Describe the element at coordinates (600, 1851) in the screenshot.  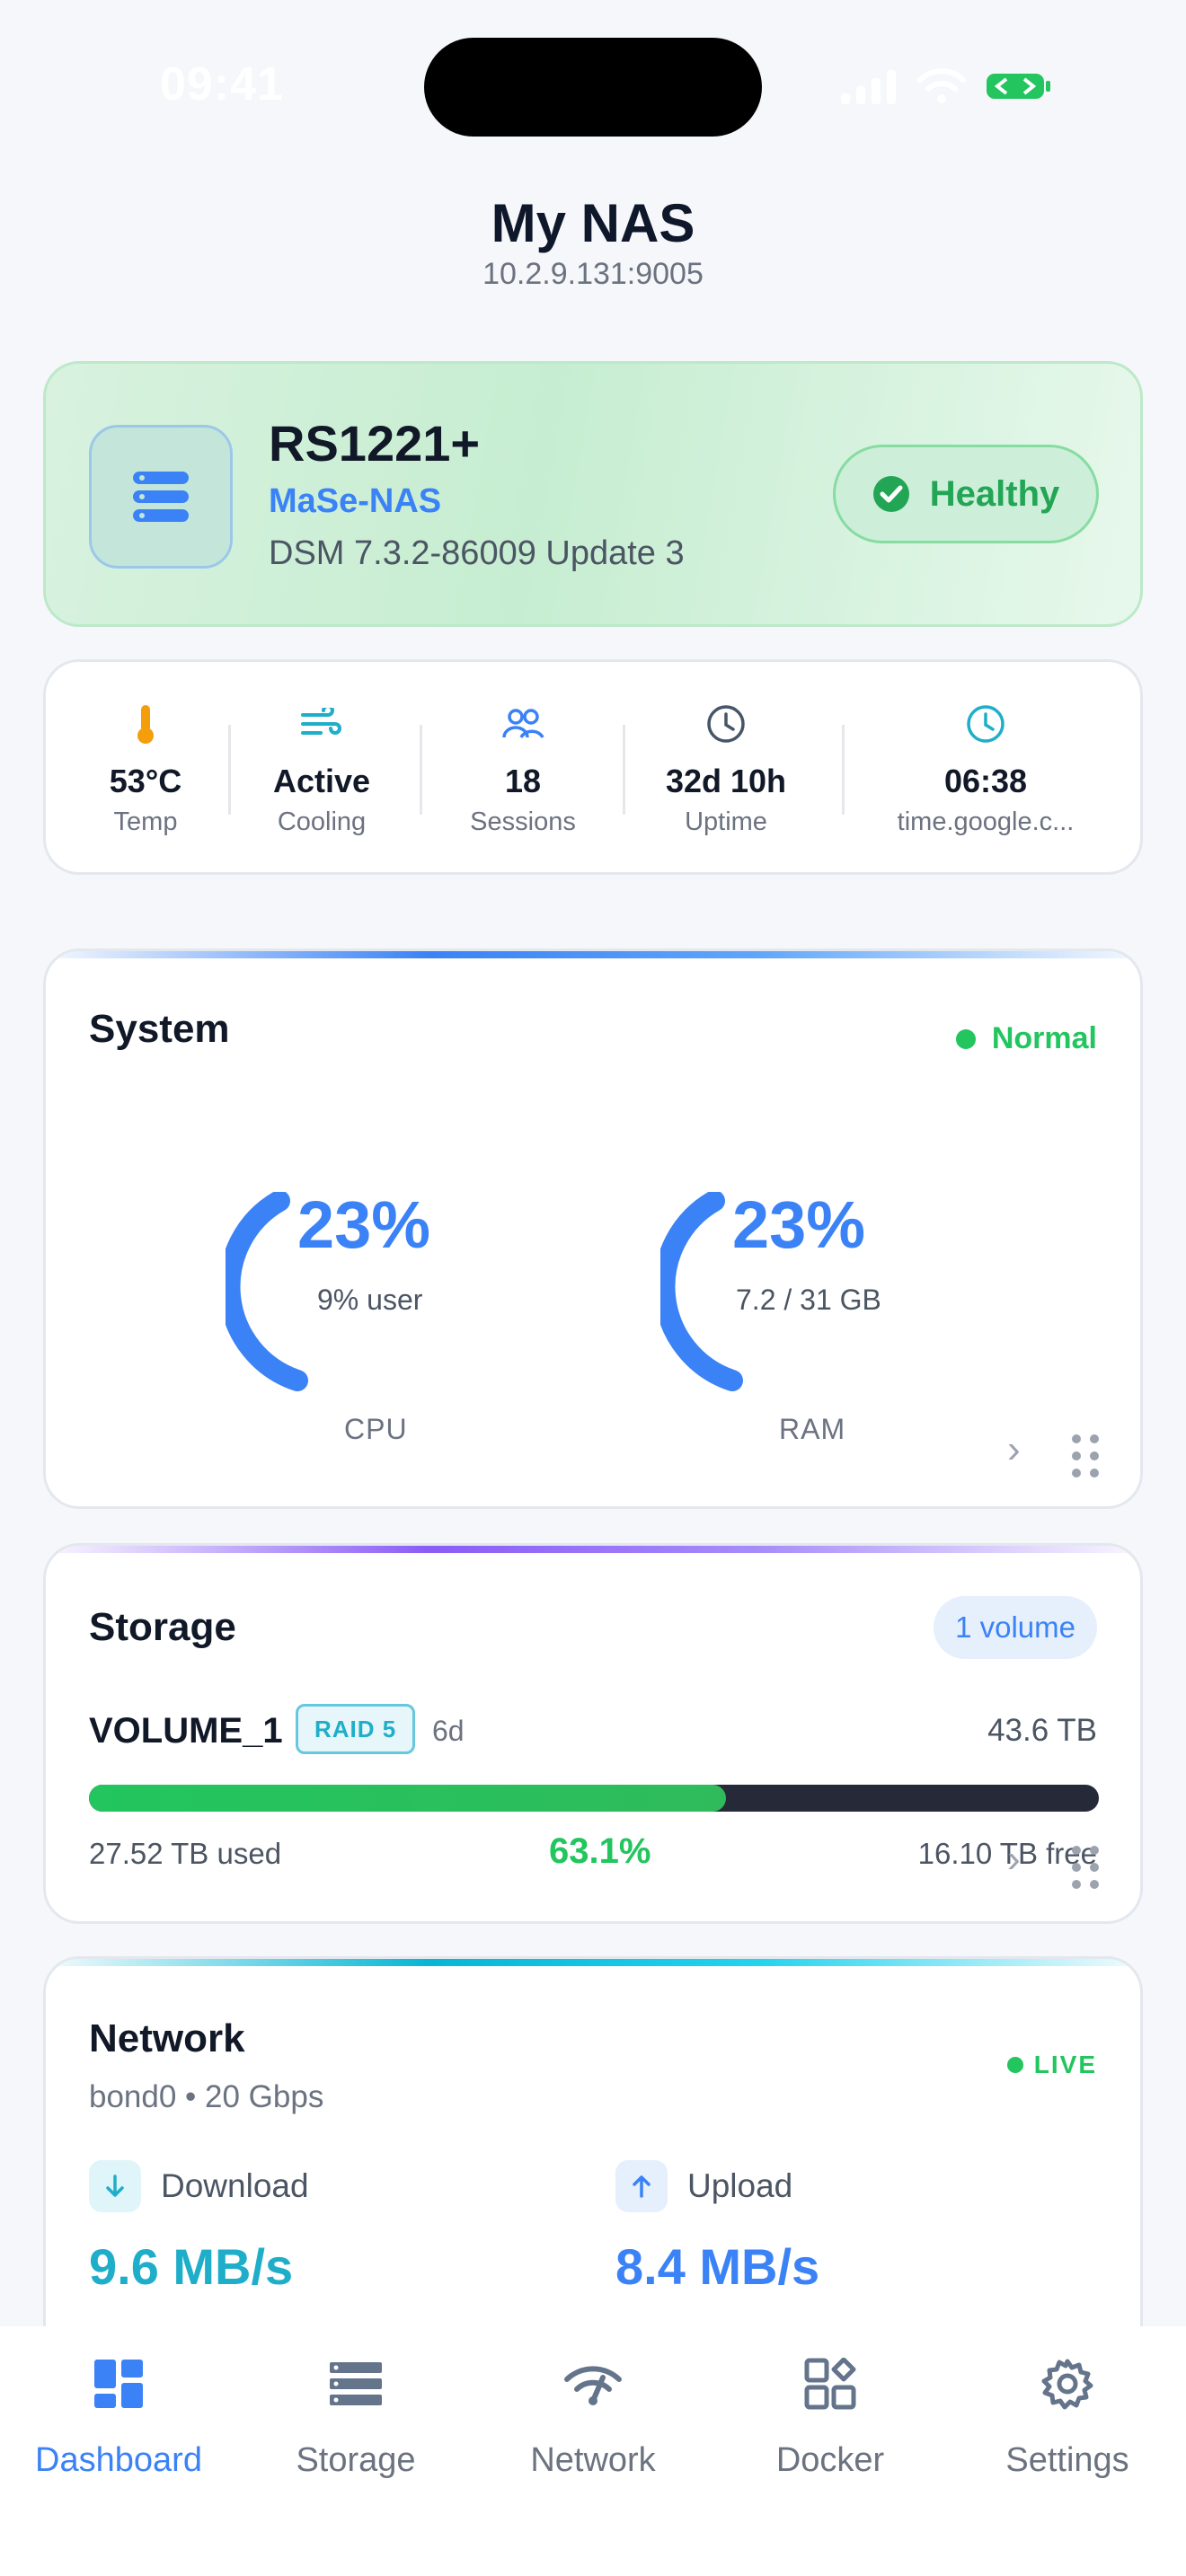
I see `volume-percent: 63.1%` at that location.